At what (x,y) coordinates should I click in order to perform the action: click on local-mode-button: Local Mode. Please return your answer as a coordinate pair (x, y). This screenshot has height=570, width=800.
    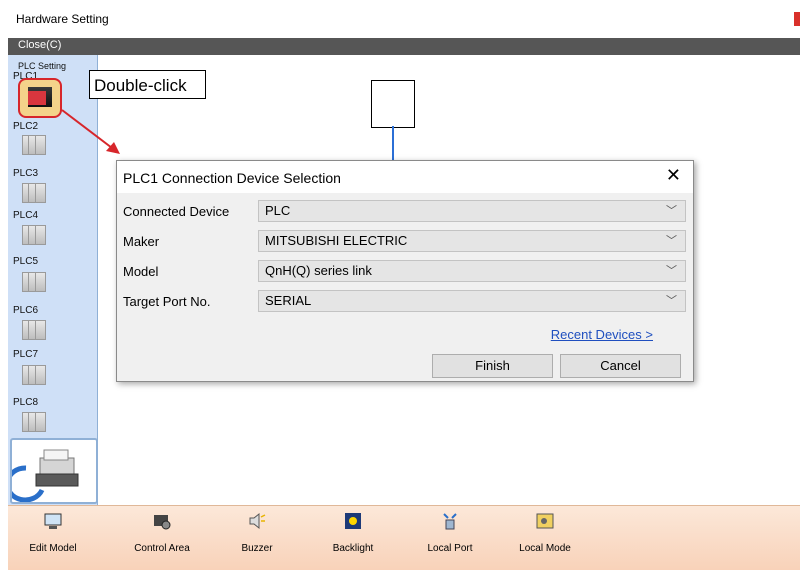
    Looking at the image, I should click on (545, 538).